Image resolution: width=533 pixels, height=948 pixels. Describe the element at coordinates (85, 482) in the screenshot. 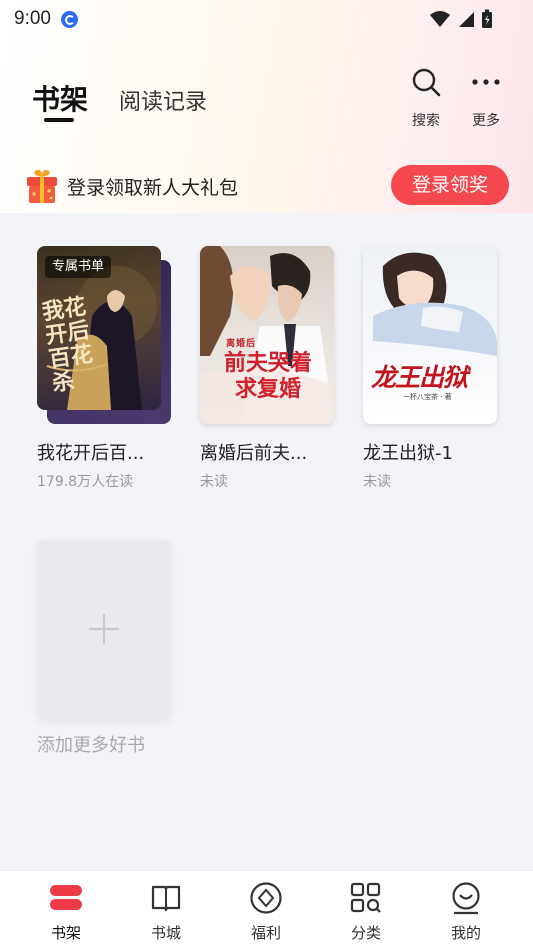

I see `book-readers: 179.8万人在读` at that location.